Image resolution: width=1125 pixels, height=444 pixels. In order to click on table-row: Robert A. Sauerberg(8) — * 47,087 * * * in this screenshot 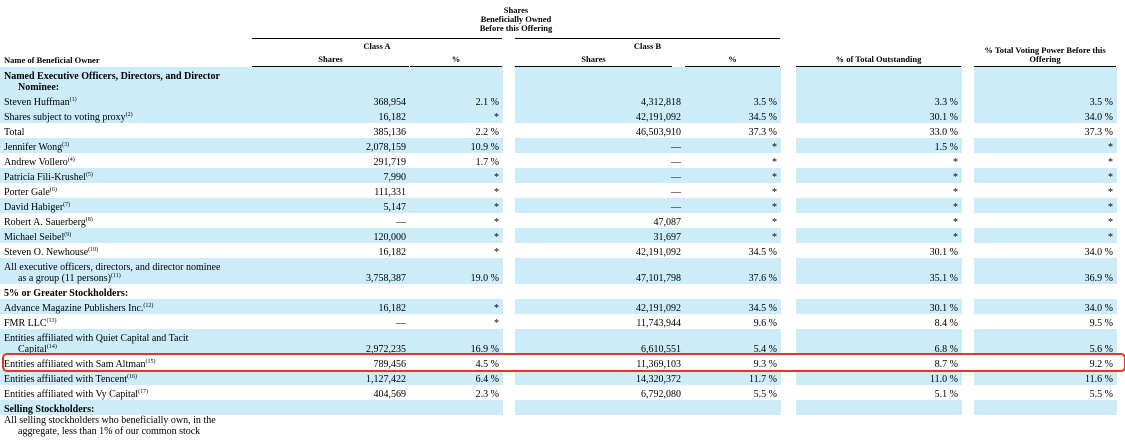, I will do `click(562, 220)`.